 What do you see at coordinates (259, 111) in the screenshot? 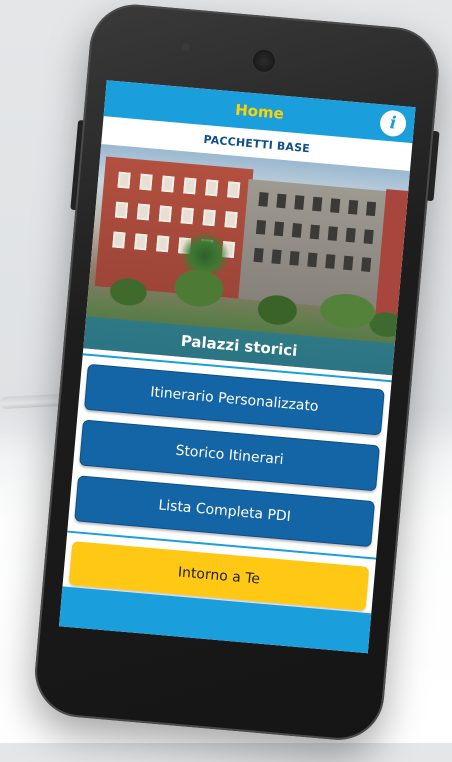
I see `page-title: Home` at bounding box center [259, 111].